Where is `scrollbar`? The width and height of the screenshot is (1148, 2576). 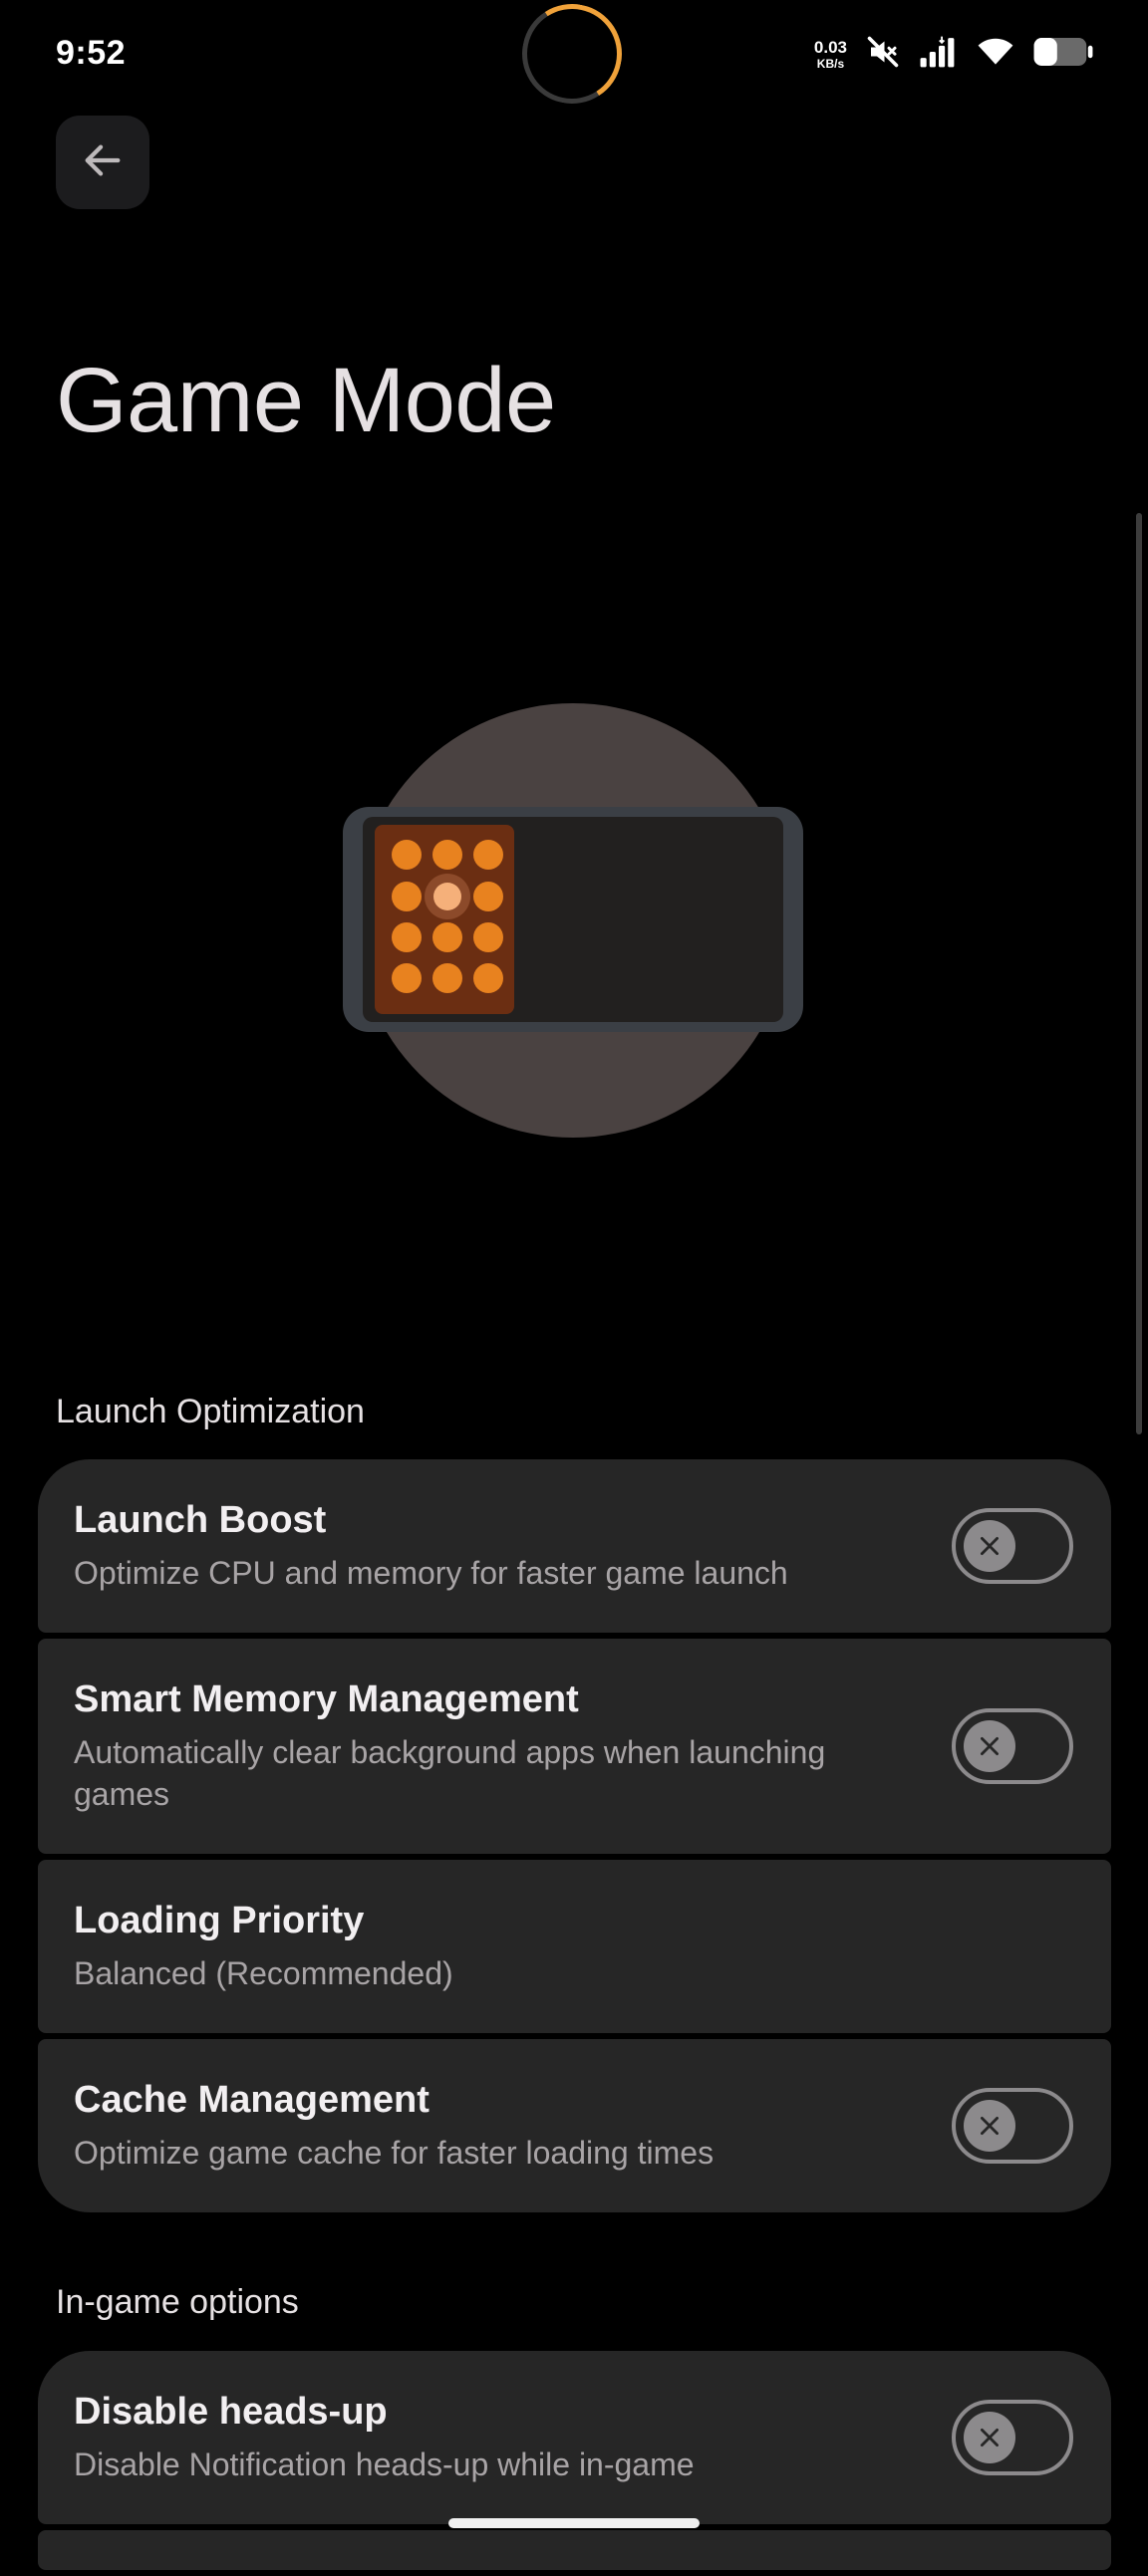 scrollbar is located at coordinates (1139, 973).